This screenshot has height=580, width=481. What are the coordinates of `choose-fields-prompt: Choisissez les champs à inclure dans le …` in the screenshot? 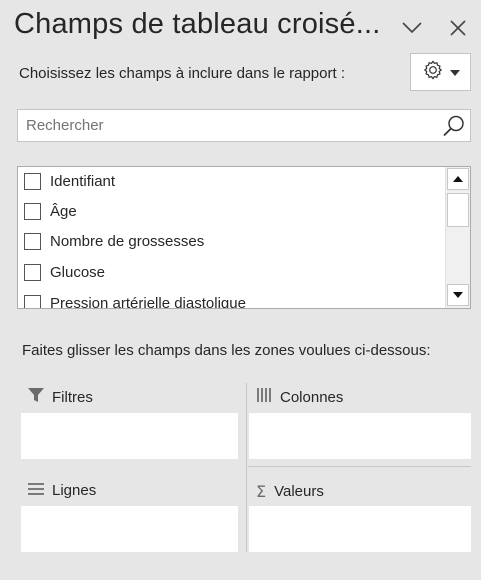 It's located at (182, 73).